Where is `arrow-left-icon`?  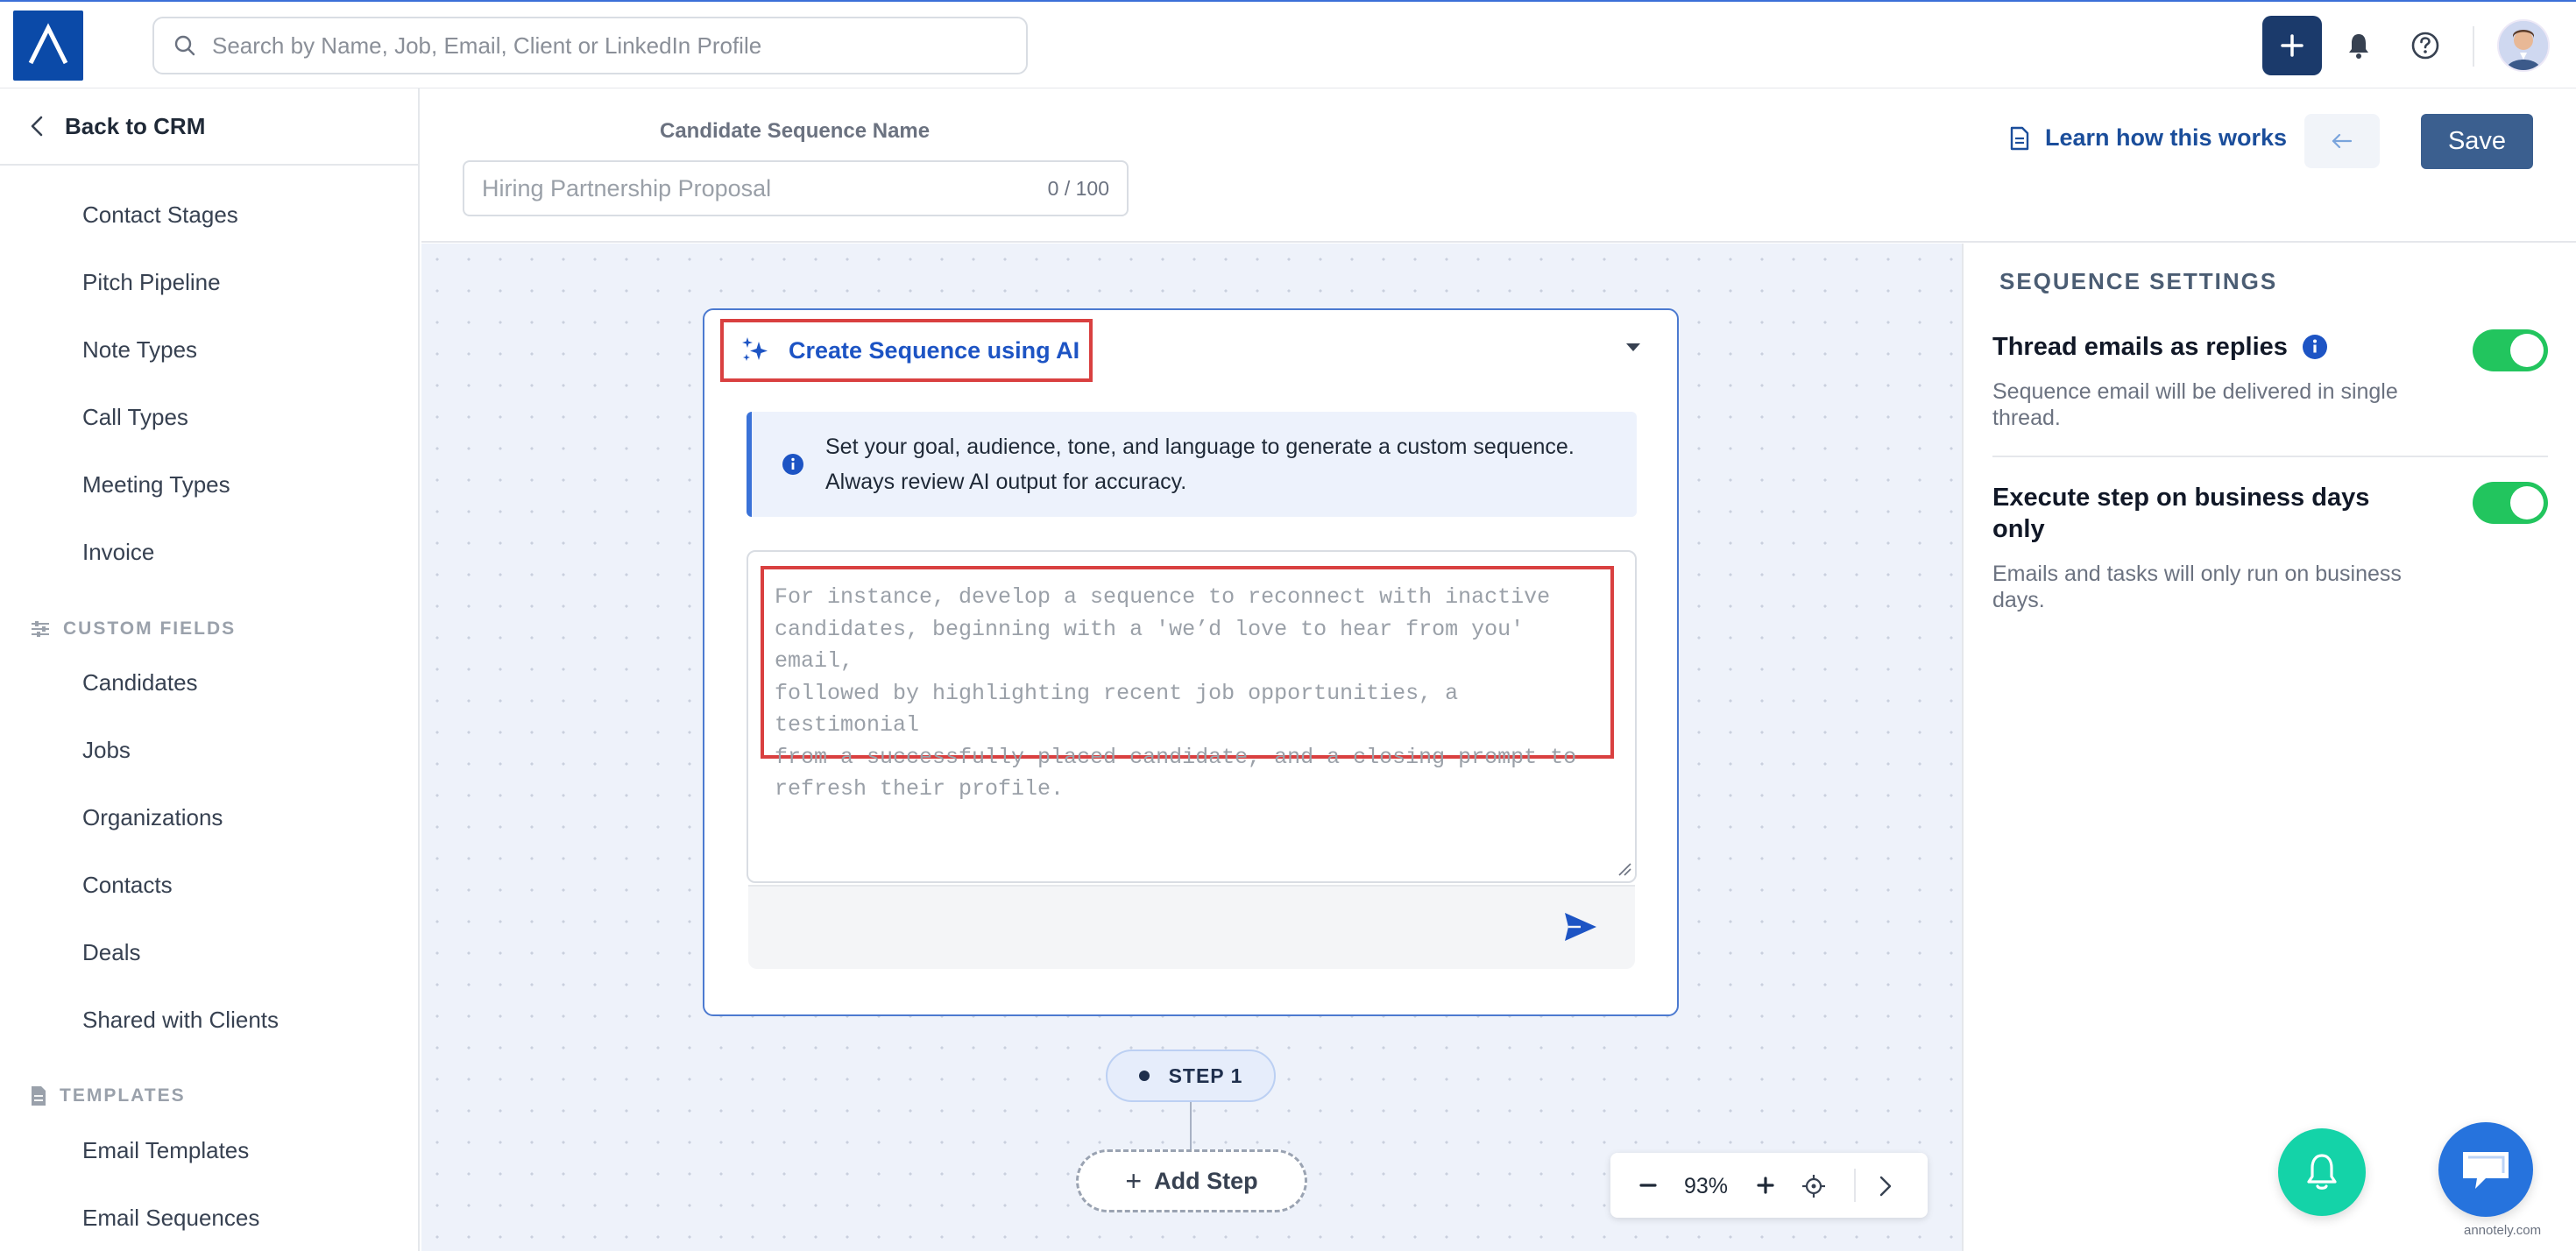
arrow-left-icon is located at coordinates (2342, 141).